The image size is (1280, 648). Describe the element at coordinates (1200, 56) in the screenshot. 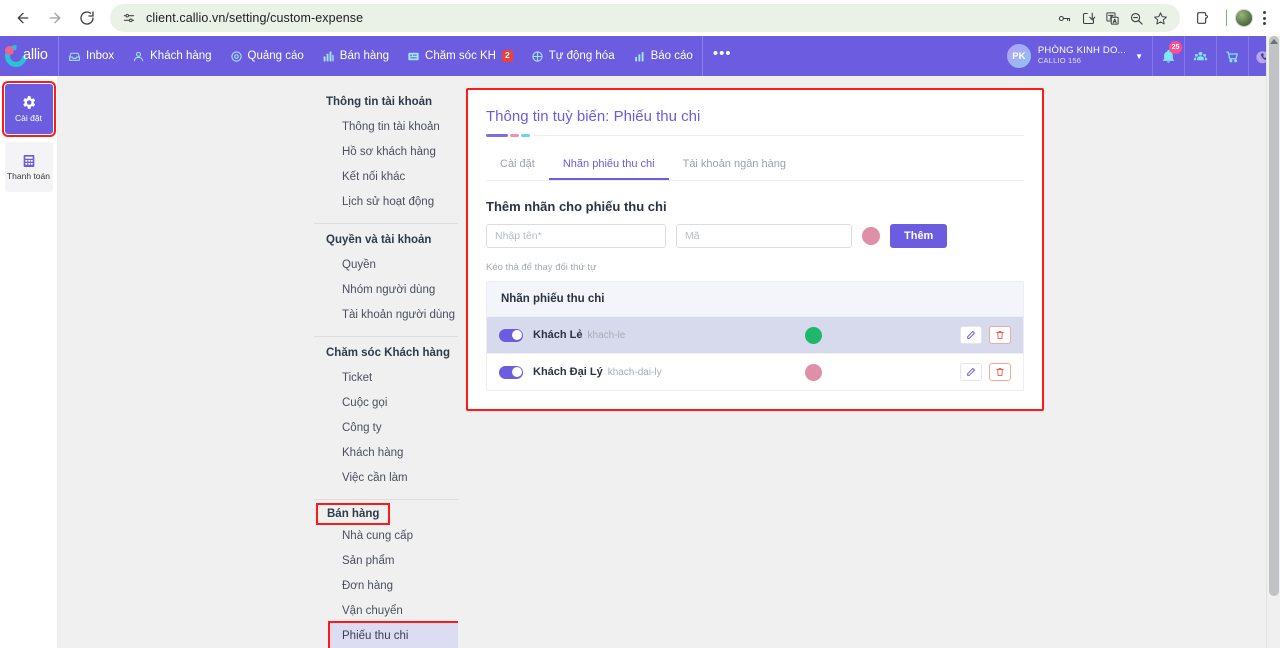

I see `people-button` at that location.